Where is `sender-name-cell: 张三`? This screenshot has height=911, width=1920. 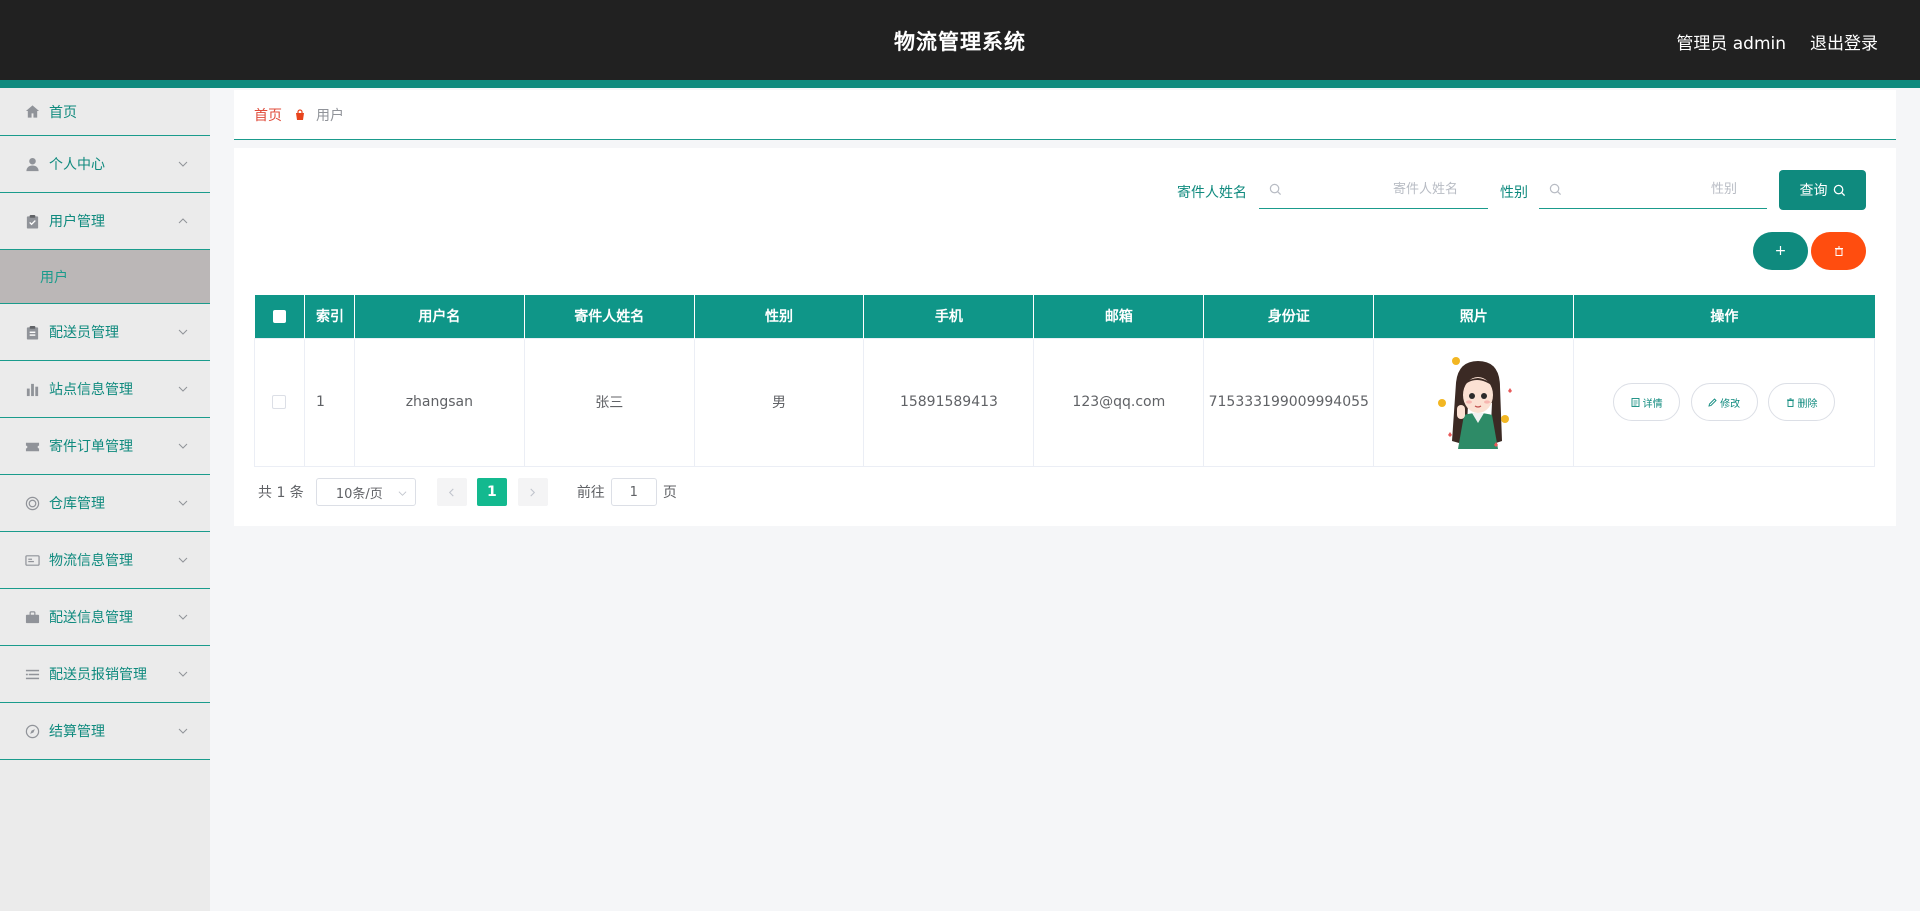
sender-name-cell: 张三 is located at coordinates (609, 402).